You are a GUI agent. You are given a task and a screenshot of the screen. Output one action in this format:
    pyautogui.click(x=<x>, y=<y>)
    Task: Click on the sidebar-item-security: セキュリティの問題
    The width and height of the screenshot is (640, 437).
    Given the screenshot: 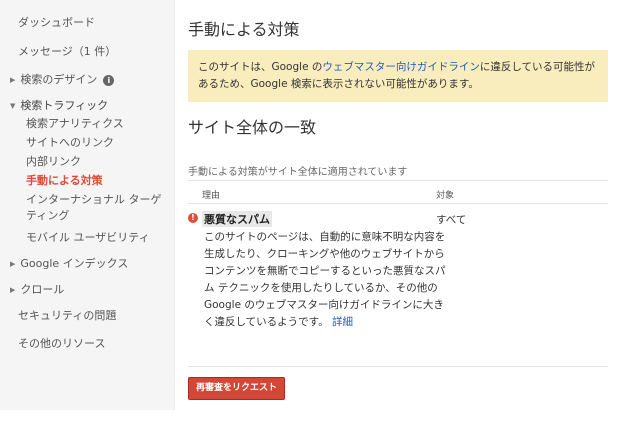 What is the action you would take?
    pyautogui.click(x=67, y=315)
    